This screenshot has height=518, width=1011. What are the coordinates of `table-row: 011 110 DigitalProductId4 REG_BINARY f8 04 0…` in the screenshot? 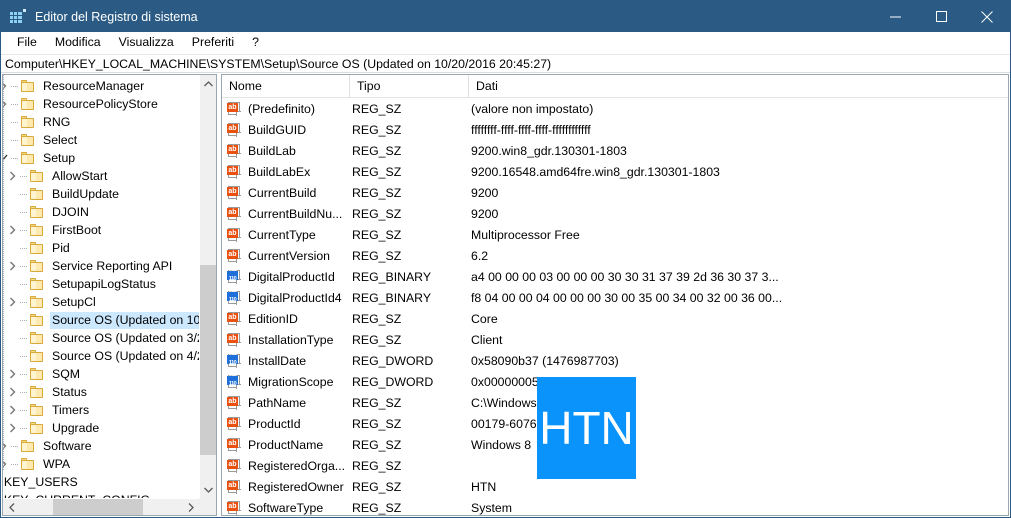 It's located at (615, 297).